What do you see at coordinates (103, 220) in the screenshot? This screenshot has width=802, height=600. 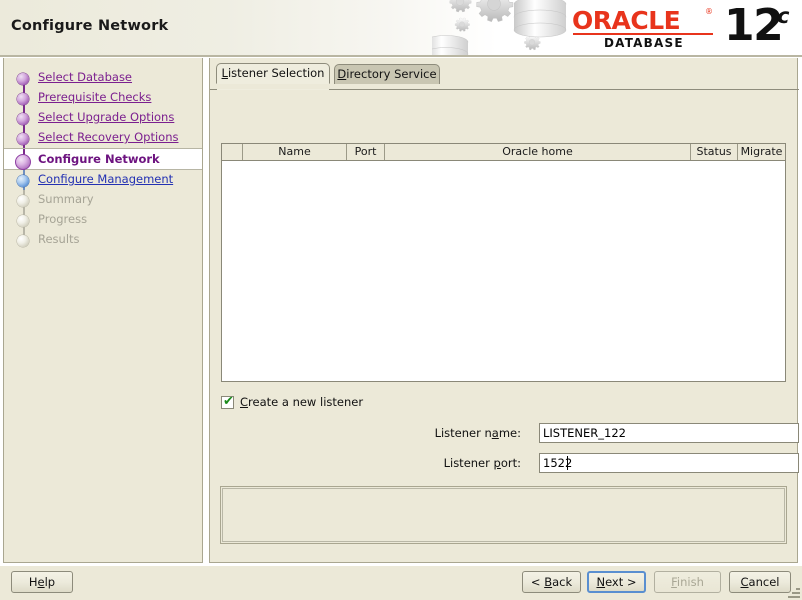 I see `sidebar-step-progress: Progress` at bounding box center [103, 220].